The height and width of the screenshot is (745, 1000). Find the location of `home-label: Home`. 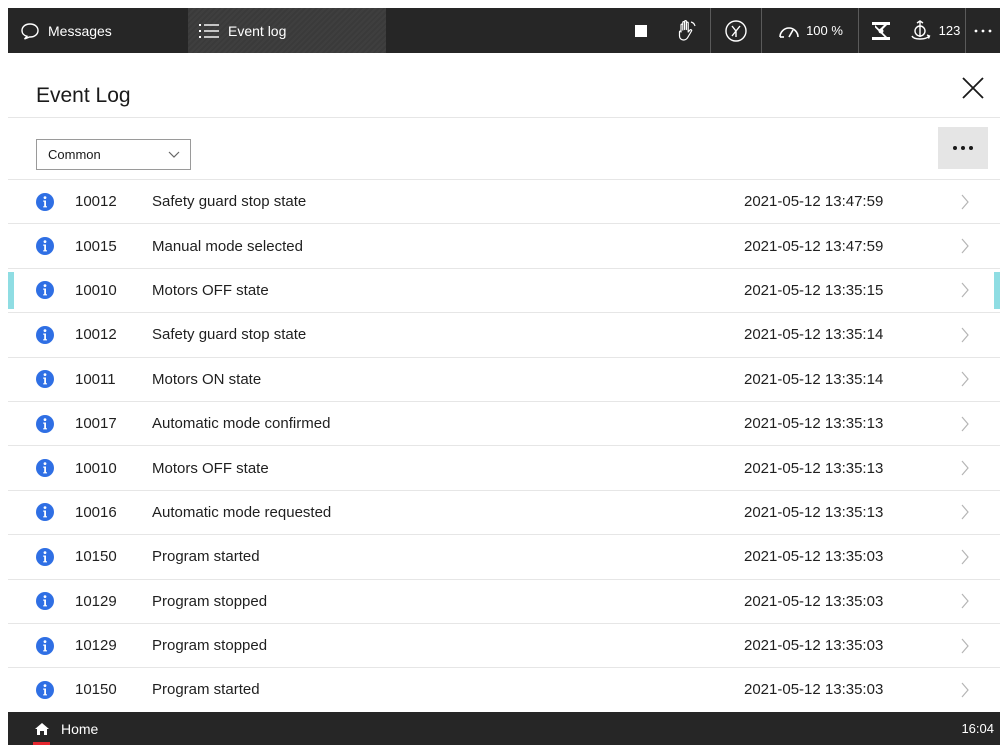

home-label: Home is located at coordinates (80, 728).